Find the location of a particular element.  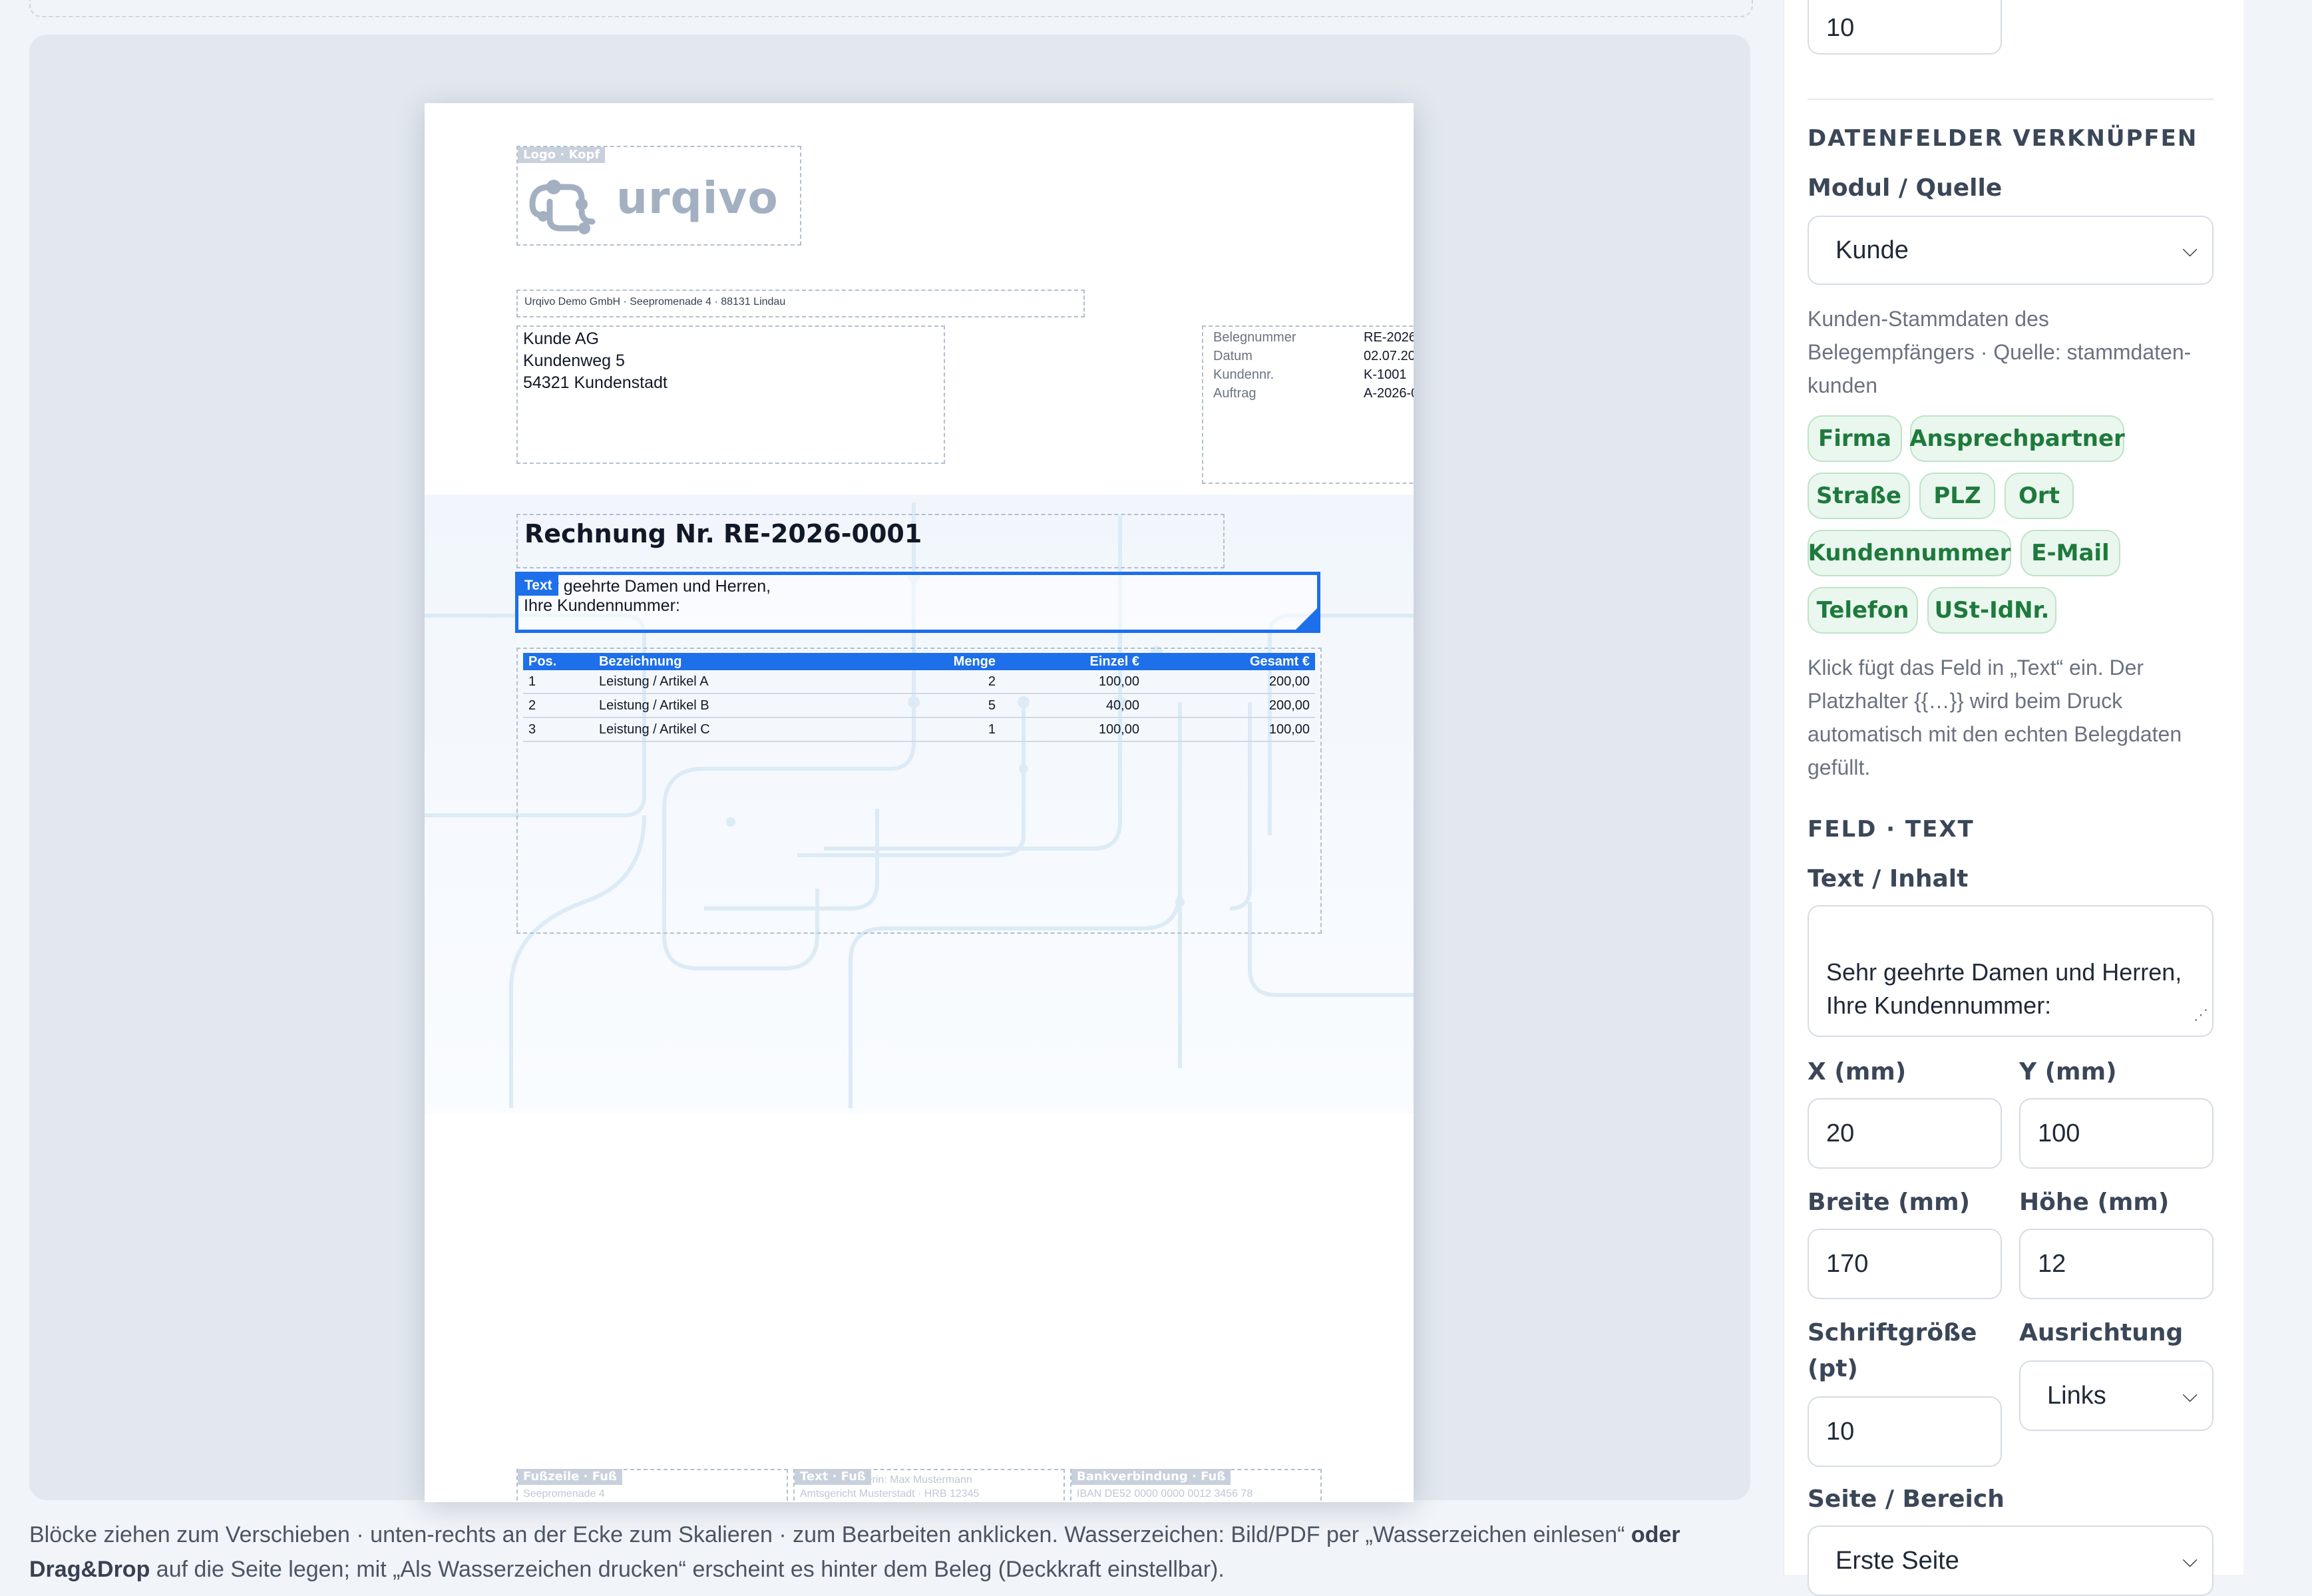

recipient-address-block: Kunde AG Kundenweg 5 54321 Kundenstadt is located at coordinates (730, 394).